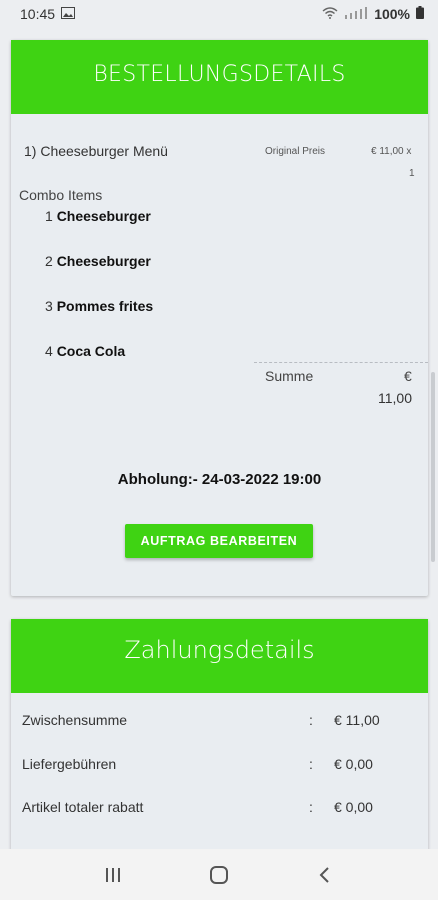 The height and width of the screenshot is (900, 438). Describe the element at coordinates (49, 261) in the screenshot. I see `combo-item-number: 2` at that location.